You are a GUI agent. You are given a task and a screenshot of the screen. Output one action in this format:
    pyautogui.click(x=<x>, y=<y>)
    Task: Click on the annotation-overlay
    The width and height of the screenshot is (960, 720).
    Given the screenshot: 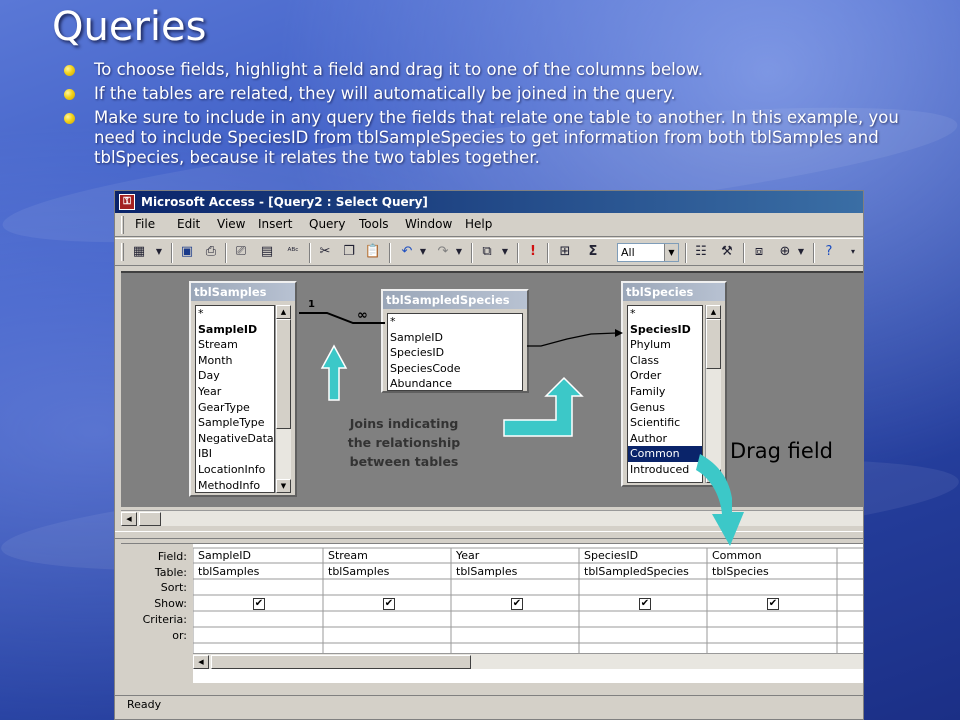 What is the action you would take?
    pyautogui.click(x=532, y=445)
    